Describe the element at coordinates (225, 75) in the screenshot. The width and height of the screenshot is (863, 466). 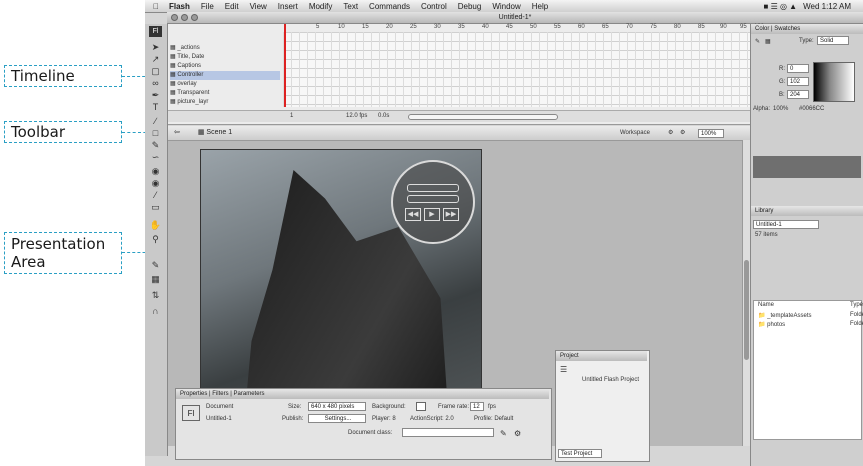
I see `timeline-layer-selected: ▦ Controller` at that location.